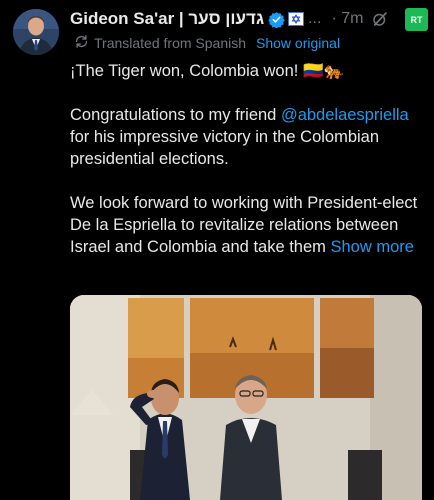  I want to click on verified-badge-icon, so click(276, 19).